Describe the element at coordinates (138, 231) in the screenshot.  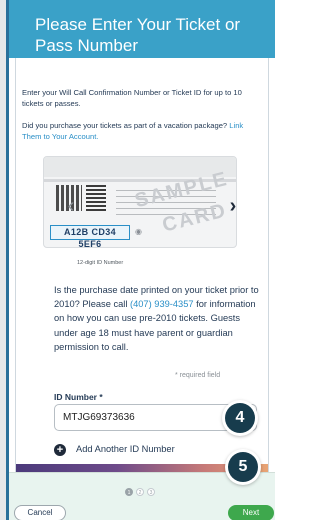
I see `lock-icon: ◉` at that location.